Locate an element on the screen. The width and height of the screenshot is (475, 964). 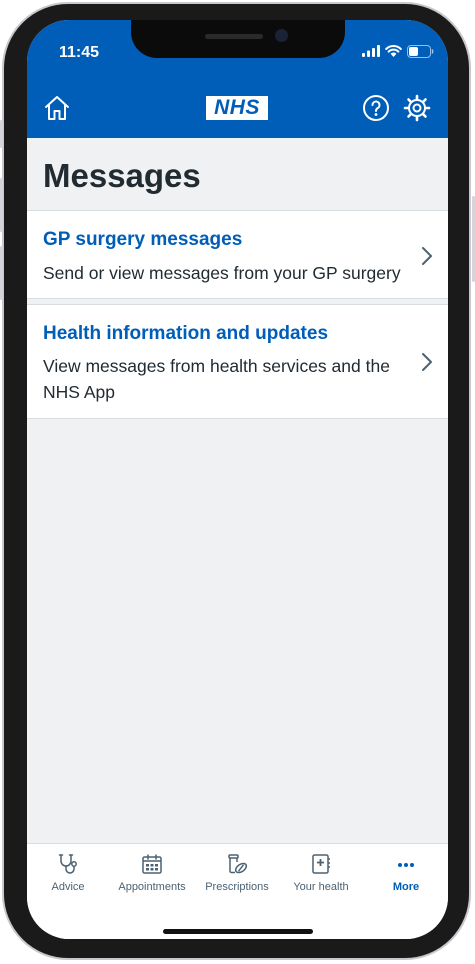
stethoscope-icon is located at coordinates (67, 864).